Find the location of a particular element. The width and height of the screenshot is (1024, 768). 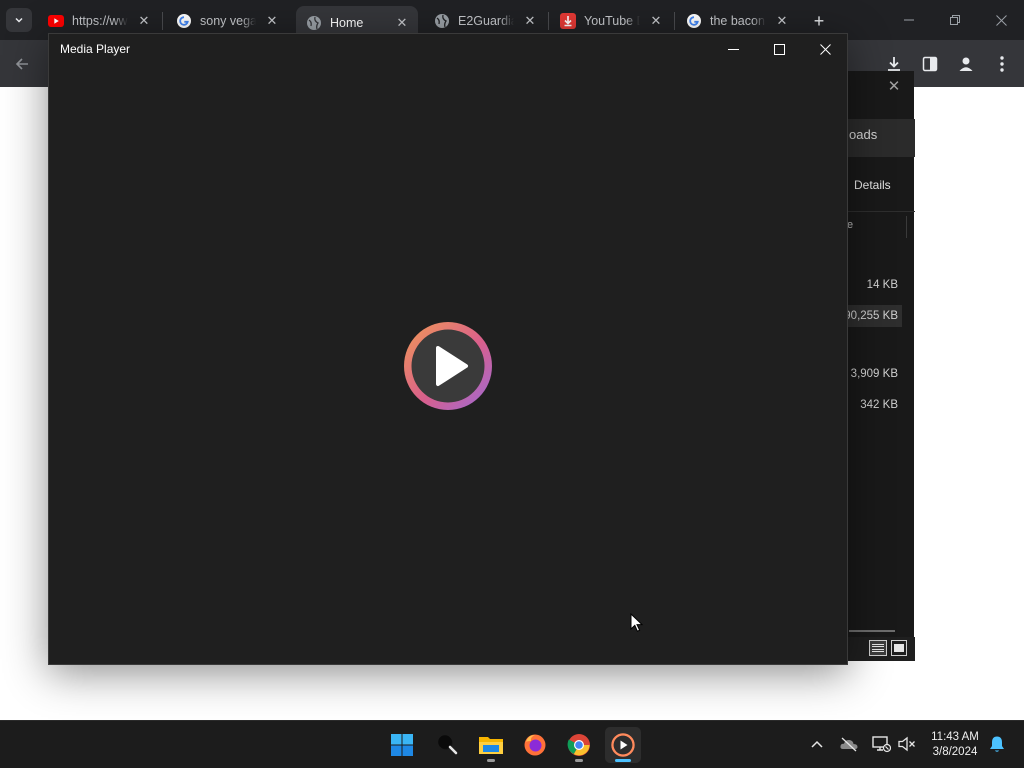

volume-button is located at coordinates (907, 744).